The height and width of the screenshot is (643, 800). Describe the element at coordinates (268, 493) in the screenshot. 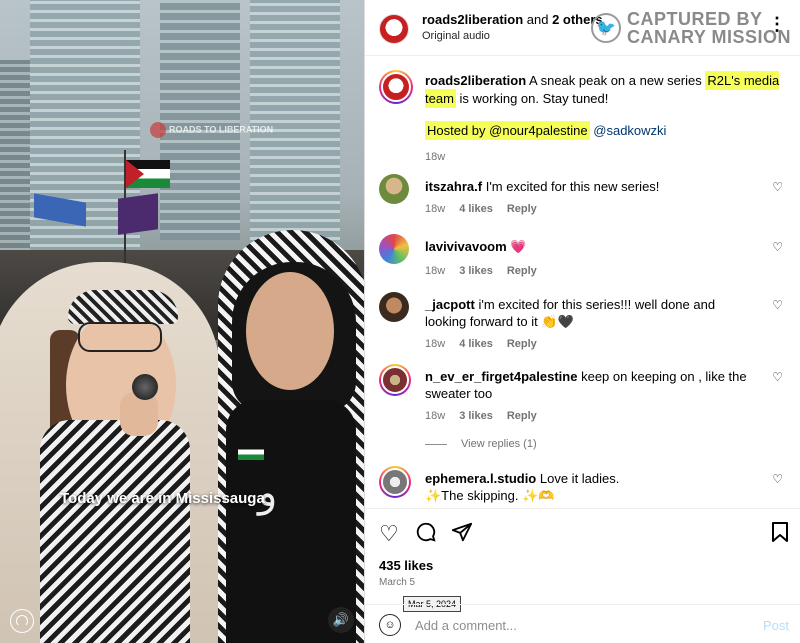

I see `shirt-print: ﻭ` at that location.